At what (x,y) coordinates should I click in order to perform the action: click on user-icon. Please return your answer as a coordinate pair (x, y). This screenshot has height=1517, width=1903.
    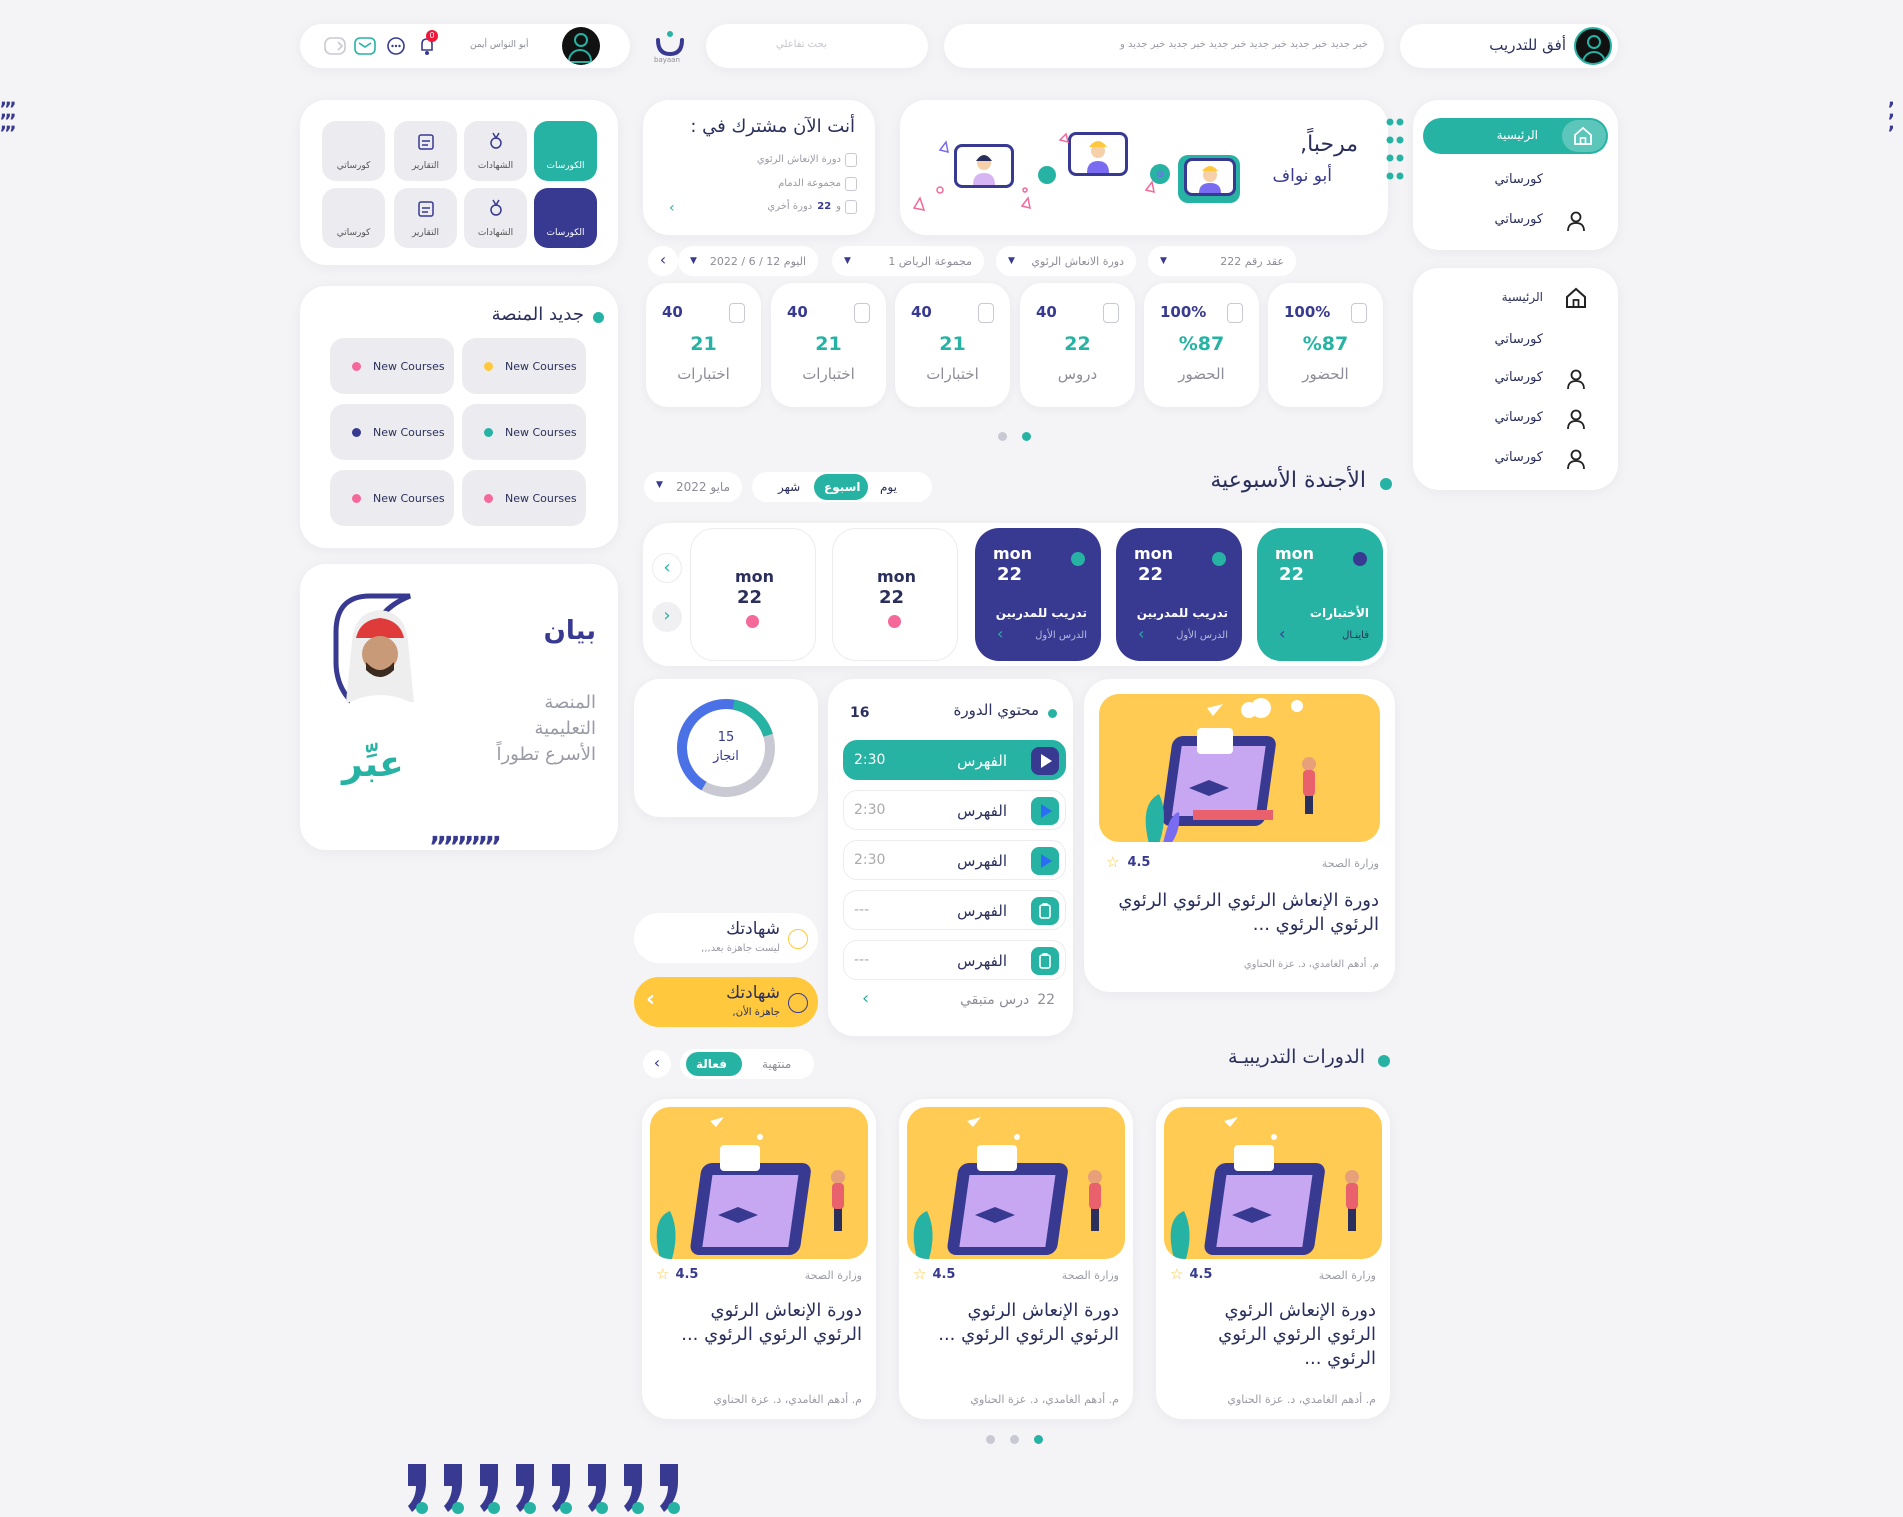
    Looking at the image, I should click on (1576, 379).